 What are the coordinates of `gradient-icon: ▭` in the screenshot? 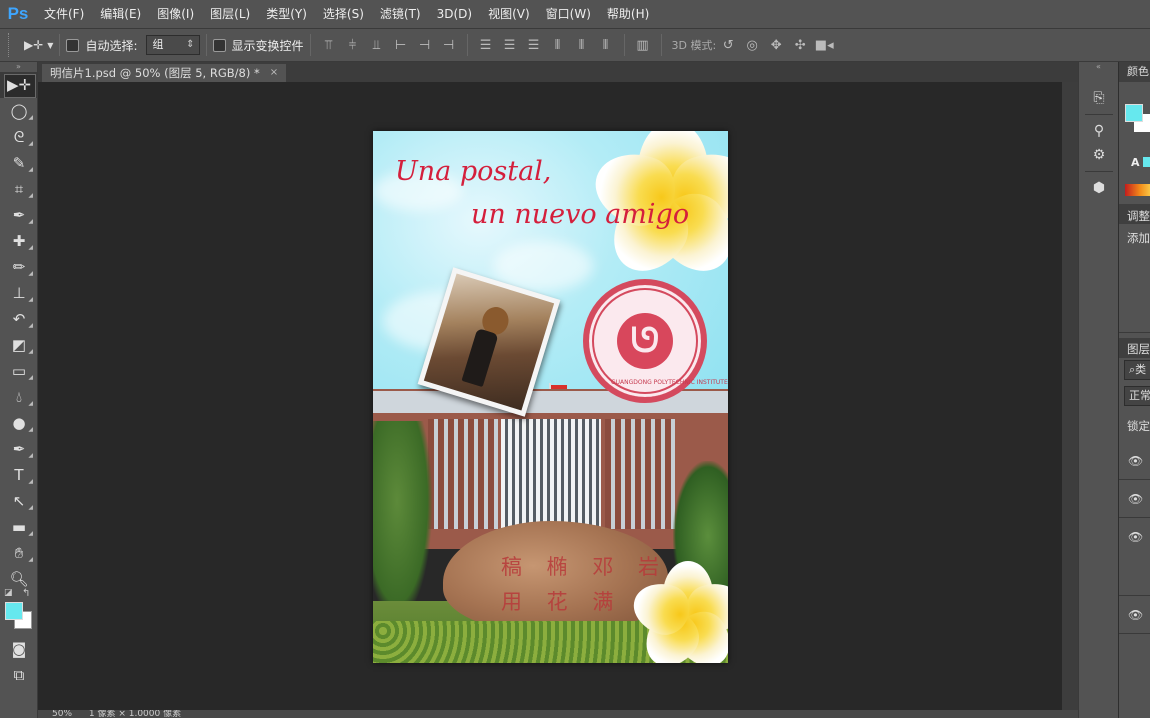 It's located at (19, 371).